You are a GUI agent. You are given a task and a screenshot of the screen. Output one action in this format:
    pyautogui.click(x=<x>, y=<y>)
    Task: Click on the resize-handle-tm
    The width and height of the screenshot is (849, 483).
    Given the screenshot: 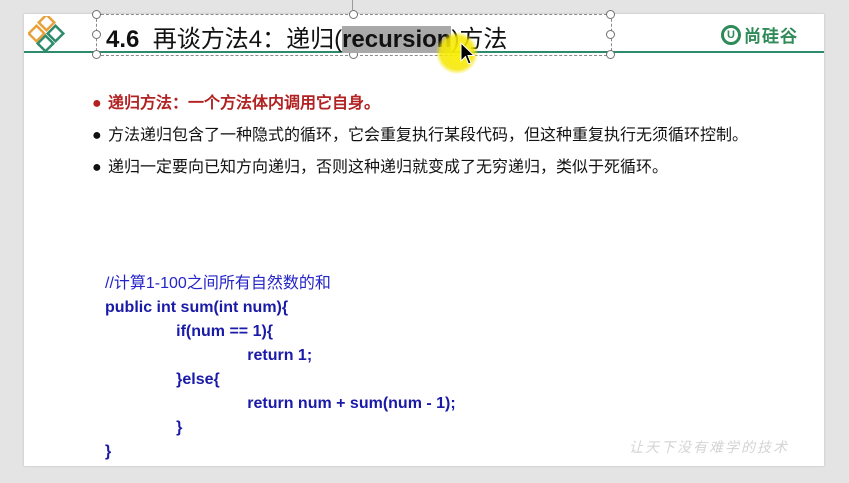 What is the action you would take?
    pyautogui.click(x=353, y=14)
    